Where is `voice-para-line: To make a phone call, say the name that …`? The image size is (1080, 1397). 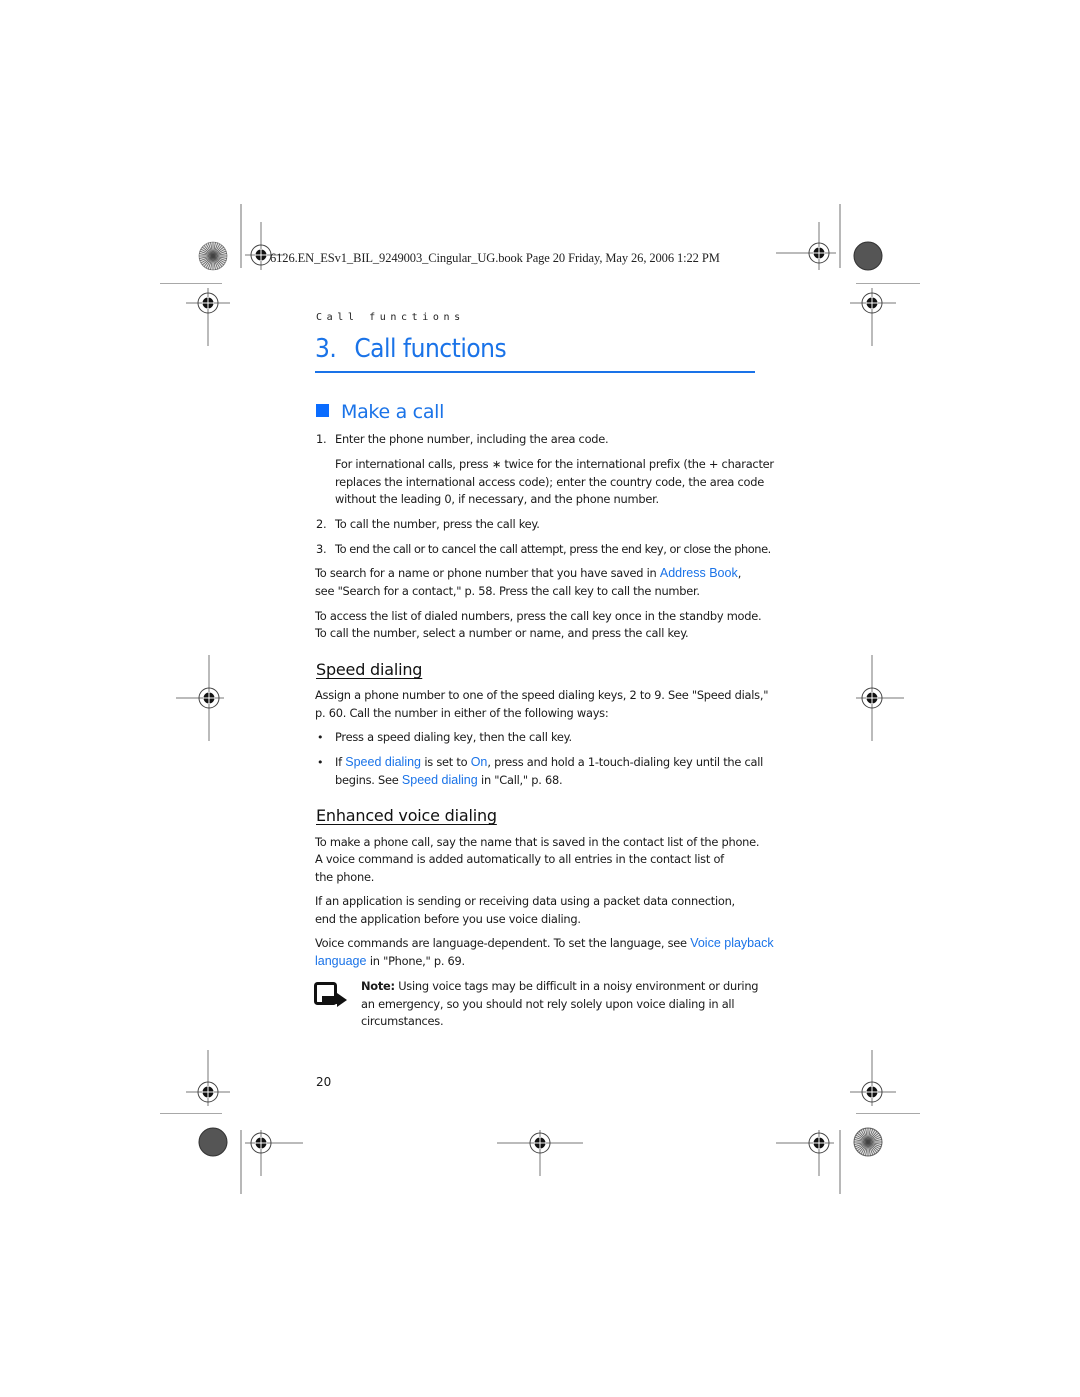
voice-para-line: To make a phone call, say the name that … is located at coordinates (537, 842).